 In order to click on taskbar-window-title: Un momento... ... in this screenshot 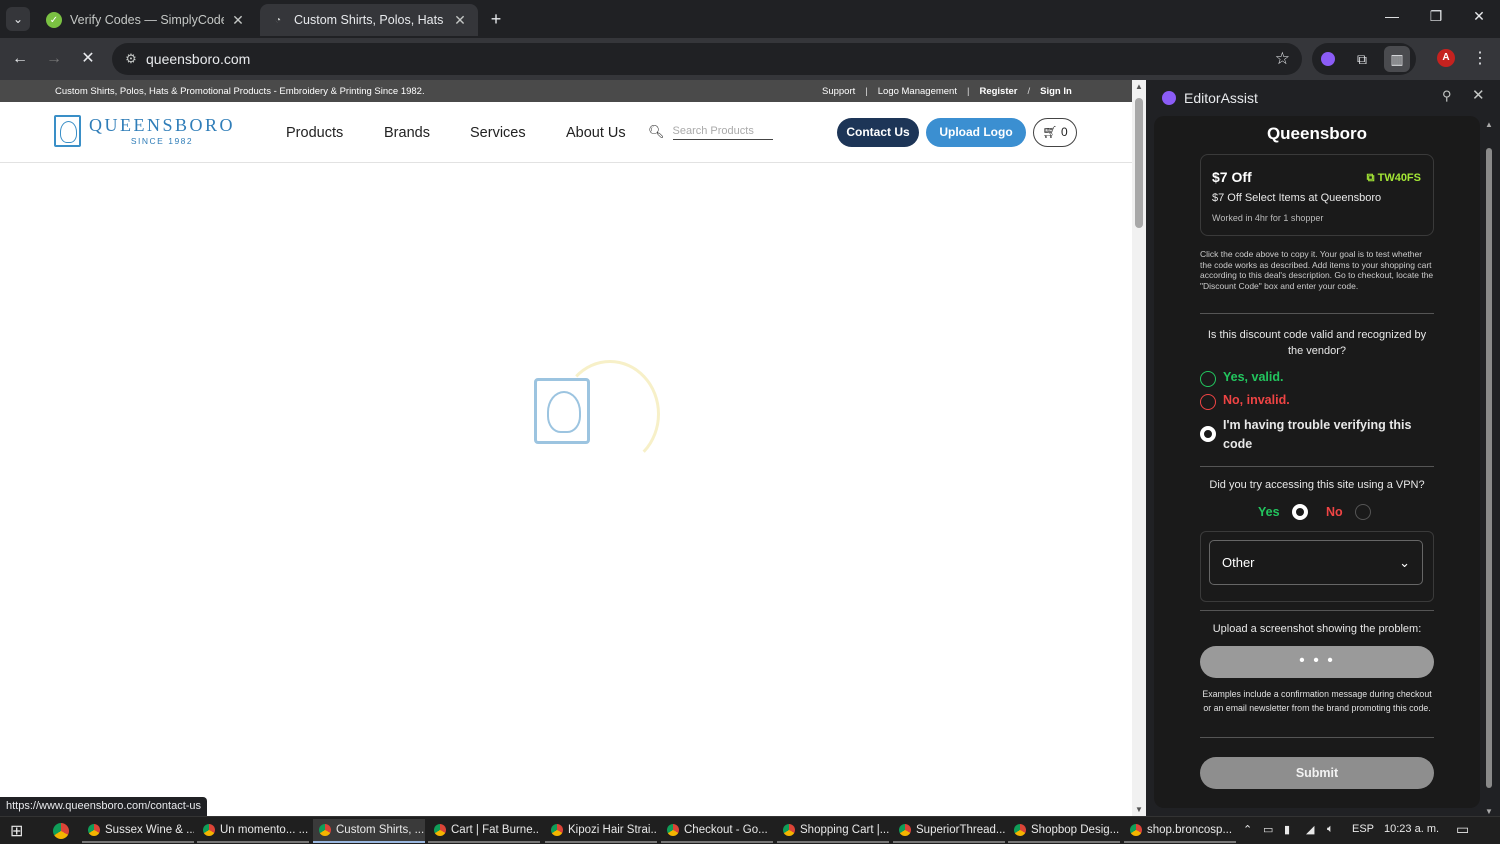, I will do `click(264, 830)`.